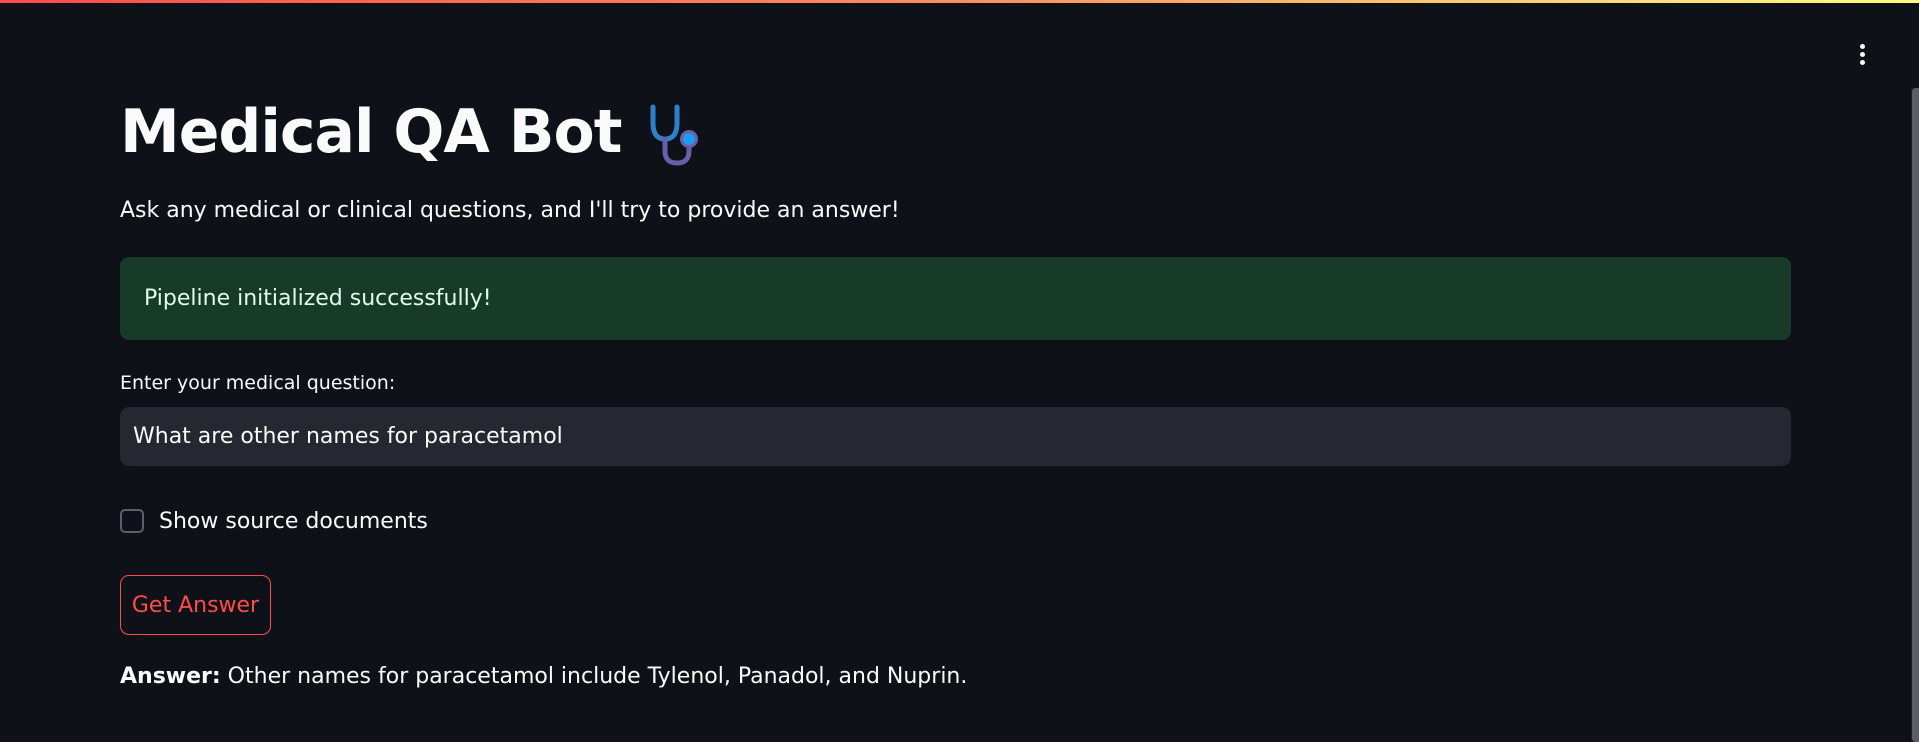  What do you see at coordinates (1862, 54) in the screenshot?
I see `main-menu-button` at bounding box center [1862, 54].